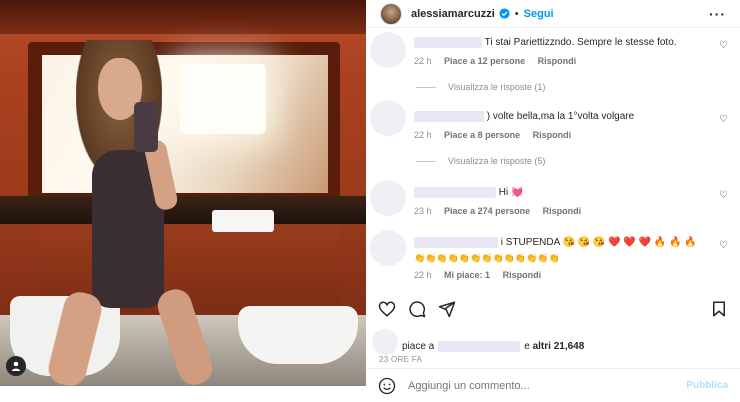 The height and width of the screenshot is (402, 740). Describe the element at coordinates (560, 116) in the screenshot. I see `comment-text: ) volte bella,ma la 1°volta volgare` at that location.